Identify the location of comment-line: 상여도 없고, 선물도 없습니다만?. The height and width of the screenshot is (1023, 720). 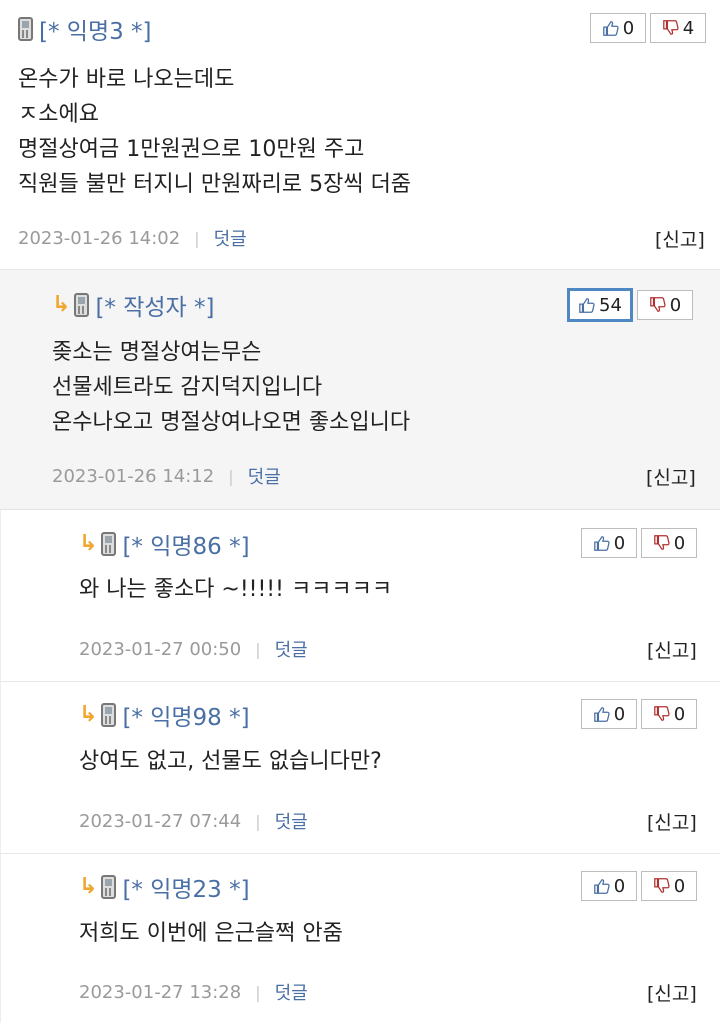
(230, 761).